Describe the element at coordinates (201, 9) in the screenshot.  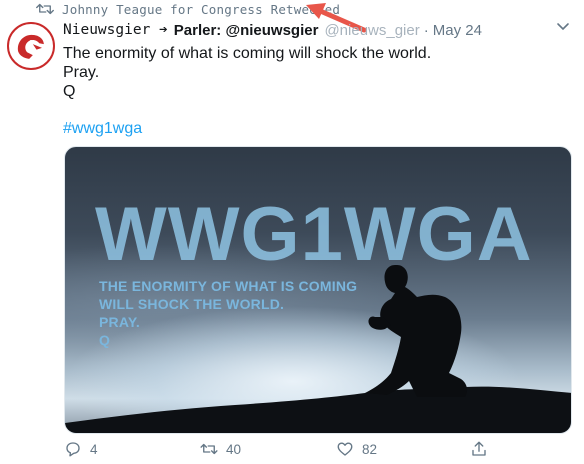
I see `retweet-context-label: Johnny Teague for Congress Retweeted` at that location.